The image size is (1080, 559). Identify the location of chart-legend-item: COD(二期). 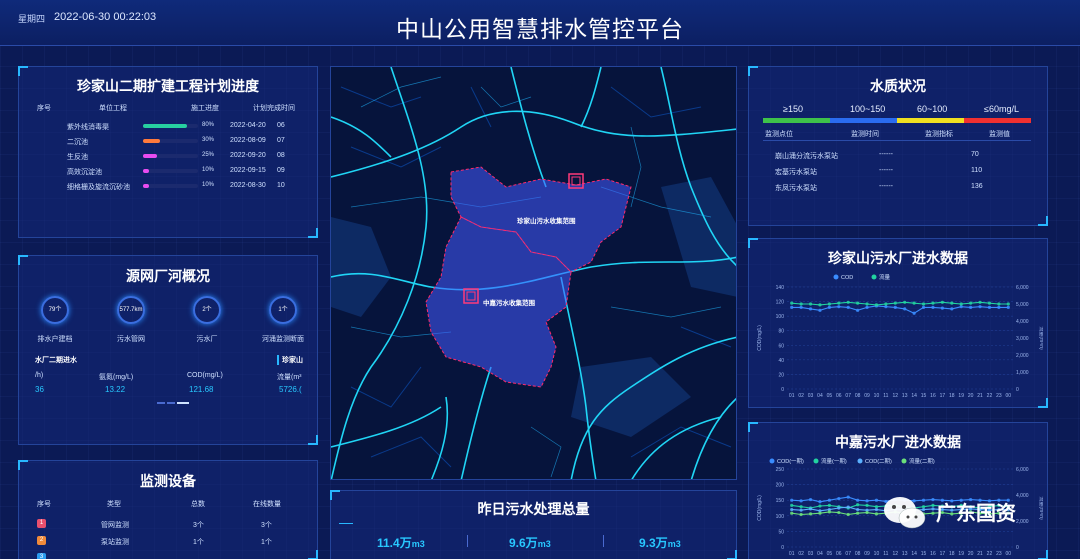
(875, 461).